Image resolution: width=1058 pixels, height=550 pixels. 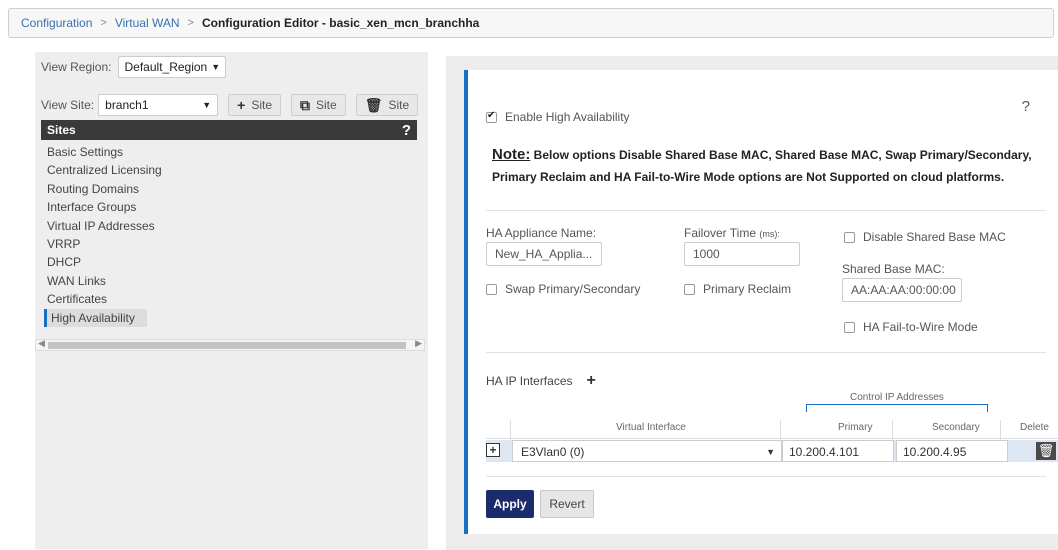 What do you see at coordinates (573, 289) in the screenshot?
I see `swap-label: Swap Primary/Secondary` at bounding box center [573, 289].